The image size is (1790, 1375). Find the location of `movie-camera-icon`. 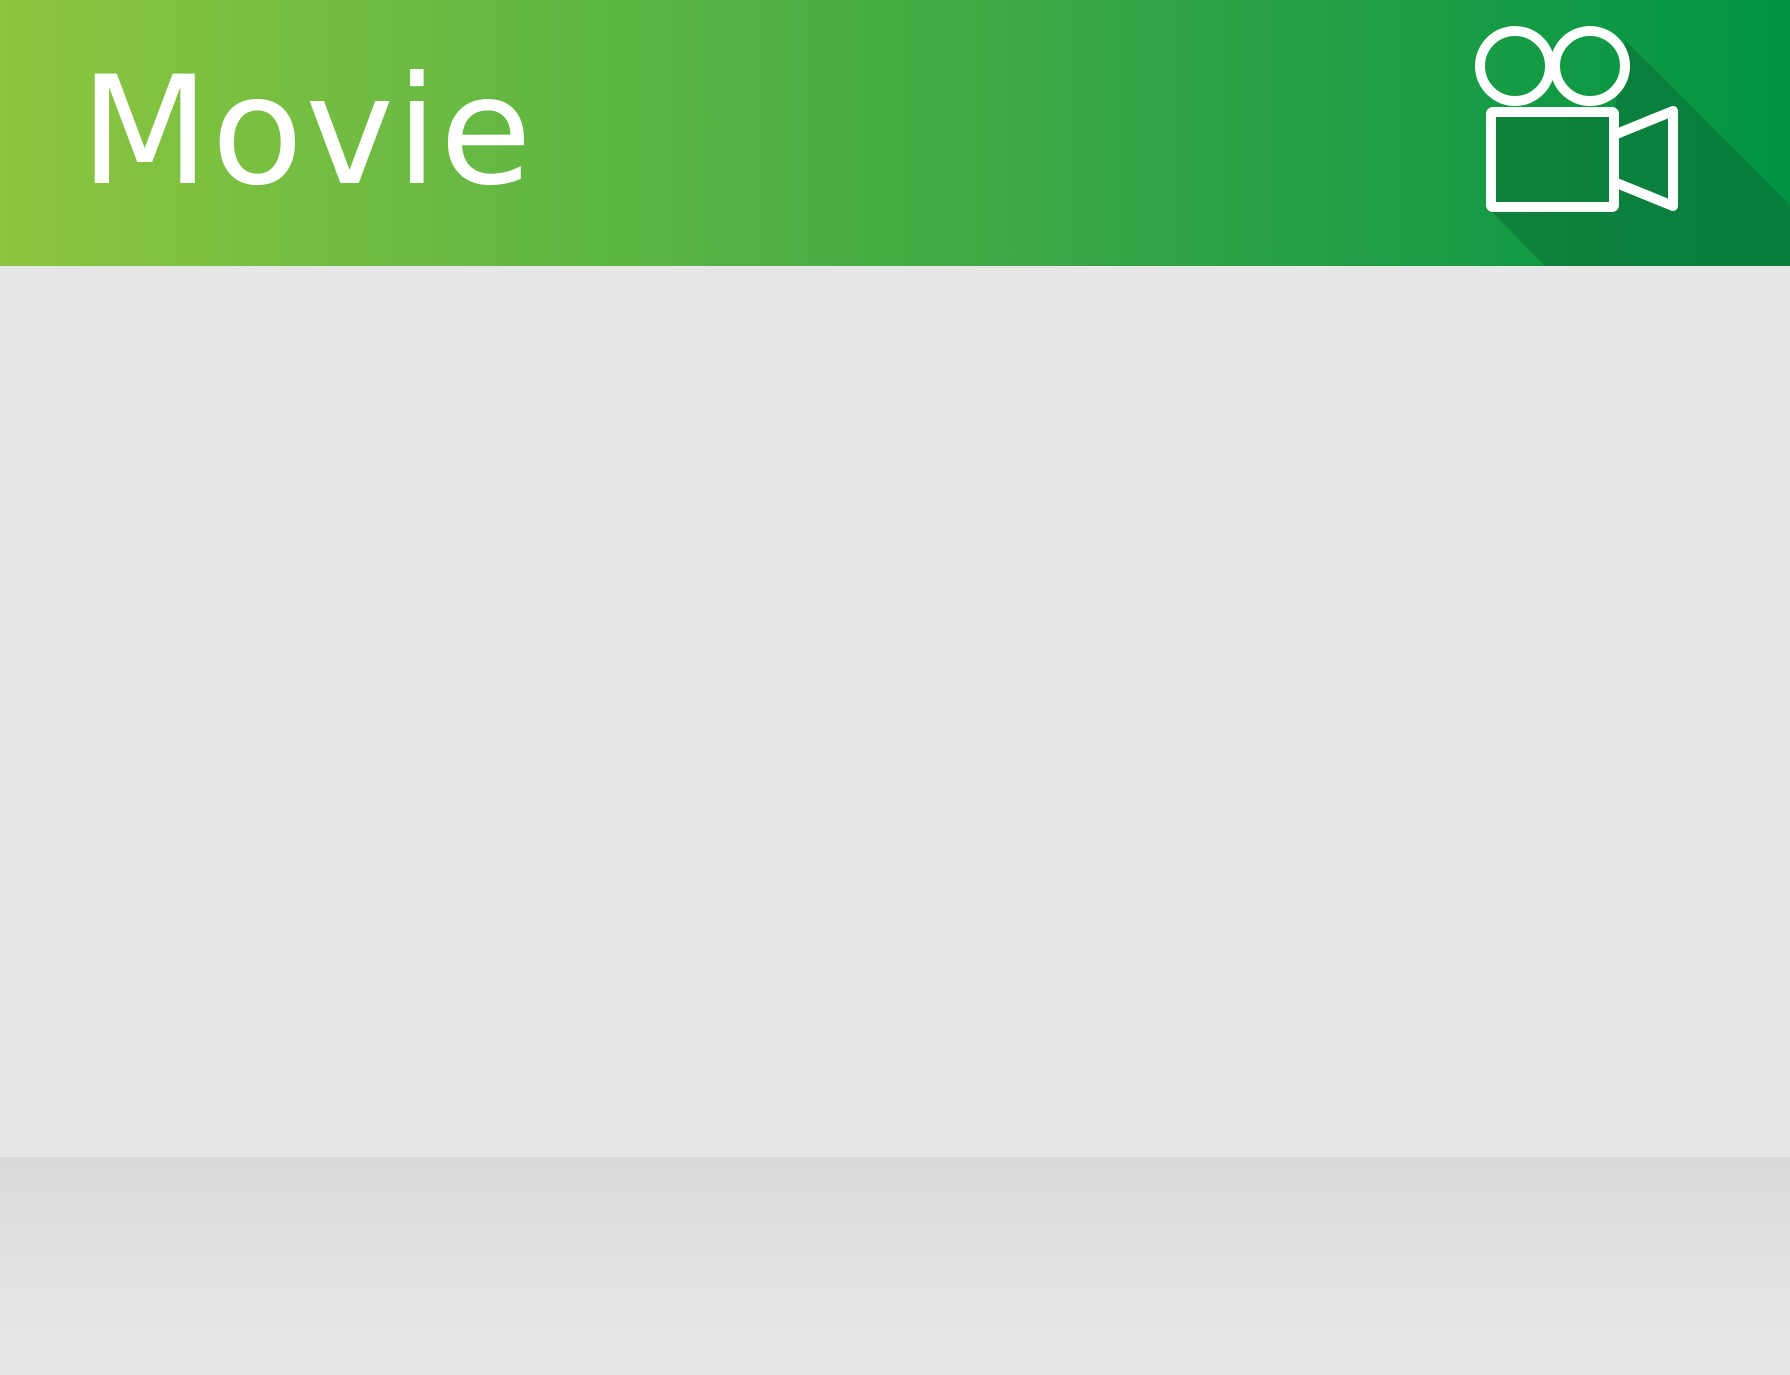

movie-camera-icon is located at coordinates (1632, 146).